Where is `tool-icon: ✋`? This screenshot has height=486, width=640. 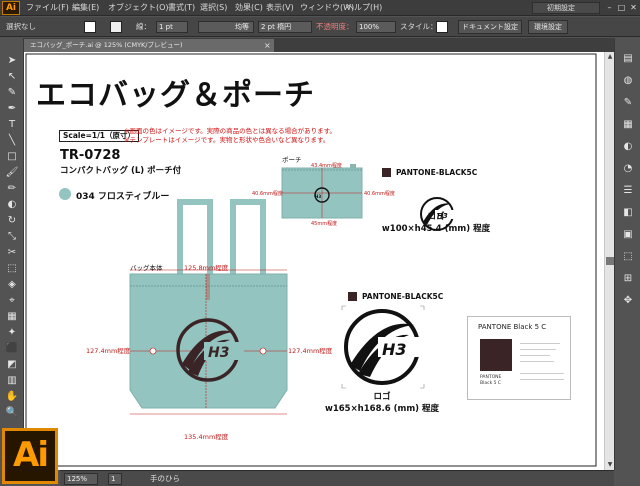
tool-icon: ✋ is located at coordinates (12, 397).